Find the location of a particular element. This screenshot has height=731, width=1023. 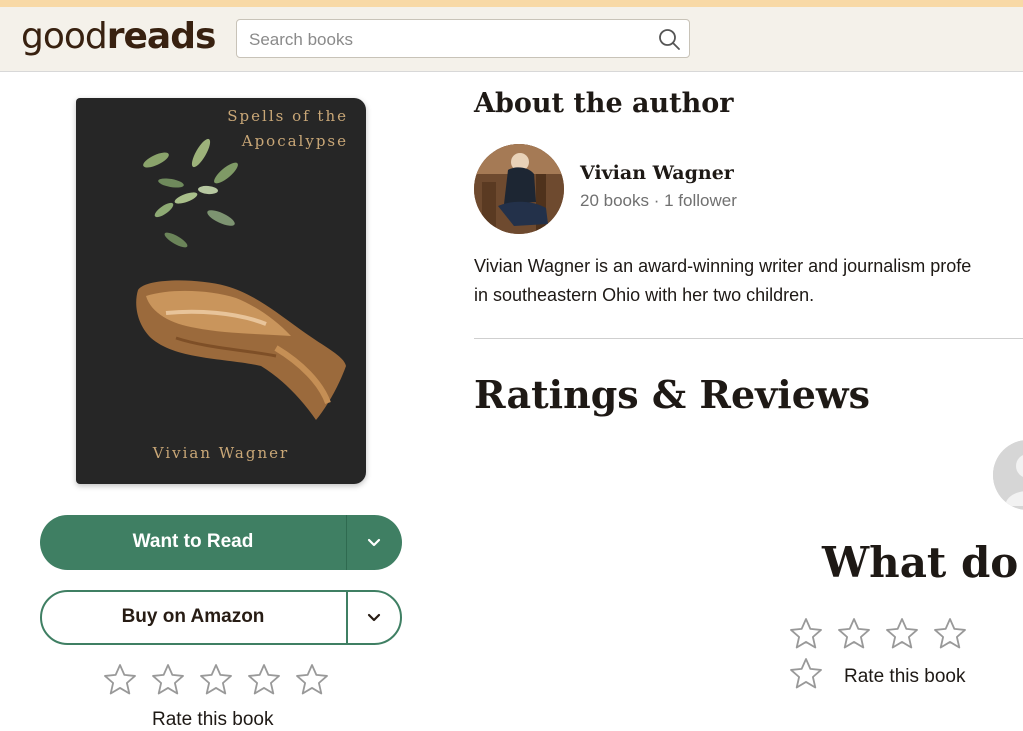

rating-prompt-heading: What do y is located at coordinates (922, 562).